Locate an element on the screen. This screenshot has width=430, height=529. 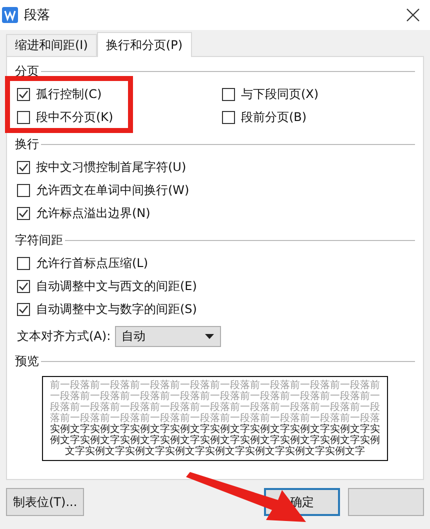
alignment-dropdown: 自动 is located at coordinates (167, 336).